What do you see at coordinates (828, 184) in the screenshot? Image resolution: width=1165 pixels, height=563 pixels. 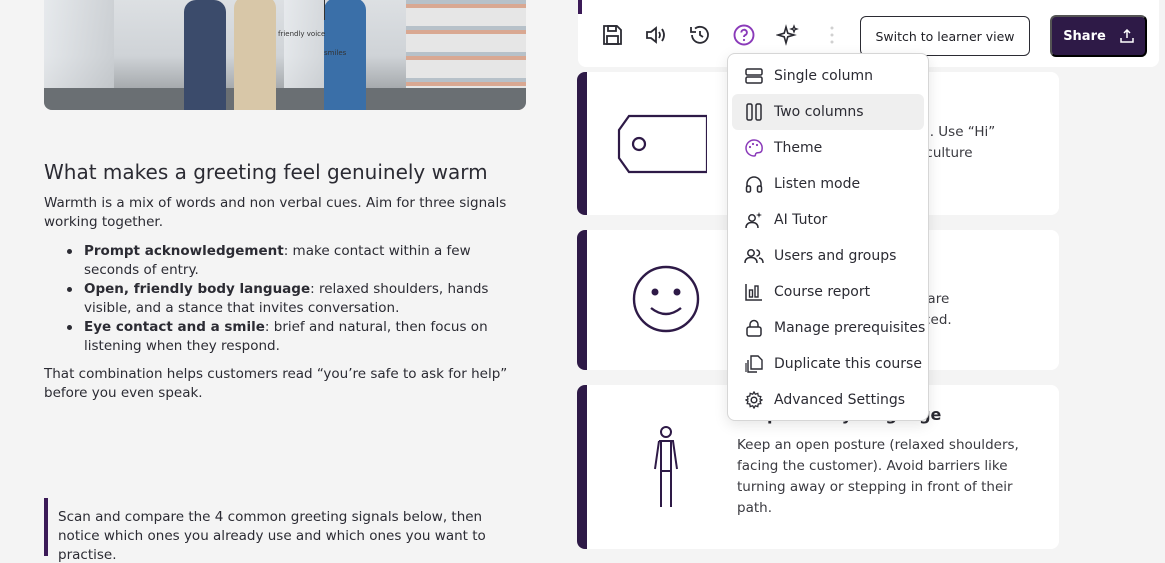 I see `menu-item-listen-mode: Listen mode` at bounding box center [828, 184].